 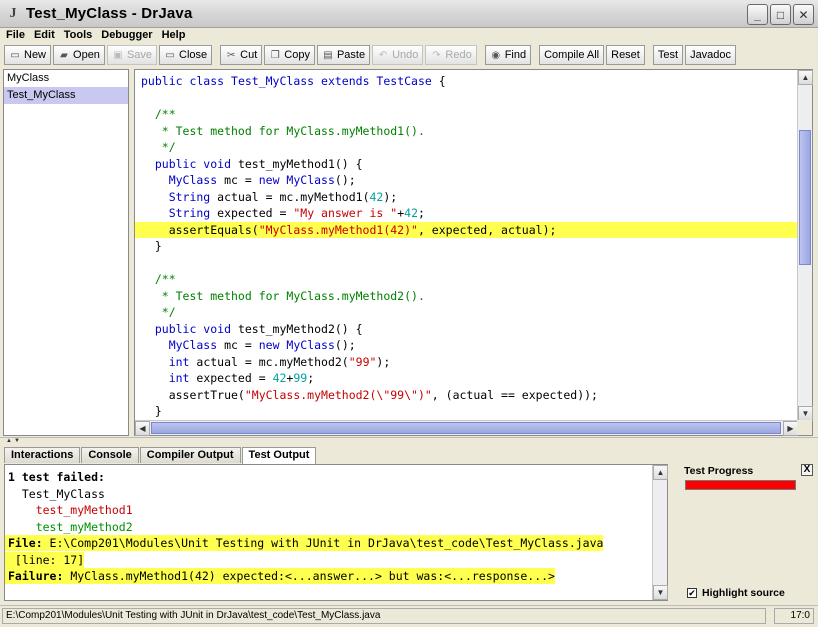 I want to click on code-token: mc =, so click(x=238, y=345).